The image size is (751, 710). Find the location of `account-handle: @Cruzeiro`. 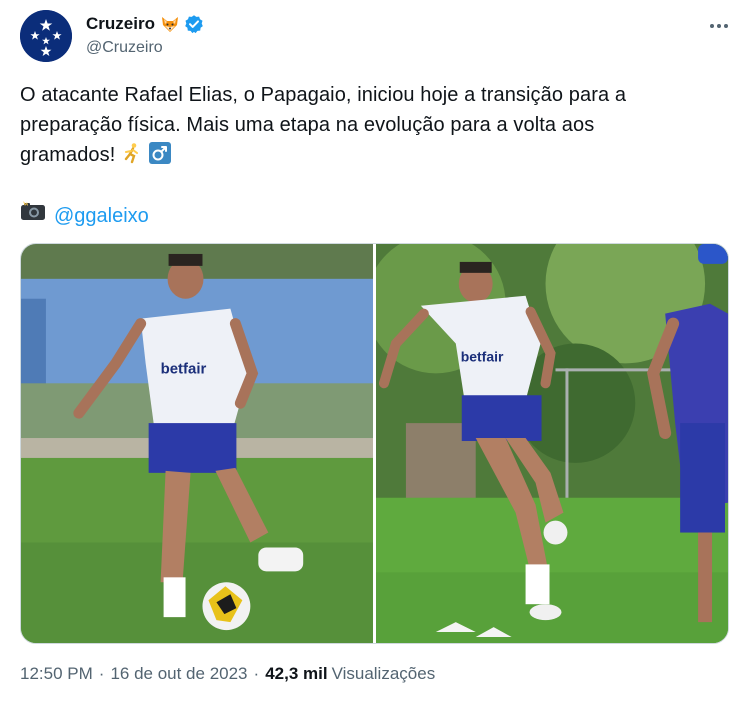

account-handle: @Cruzeiro is located at coordinates (145, 48).